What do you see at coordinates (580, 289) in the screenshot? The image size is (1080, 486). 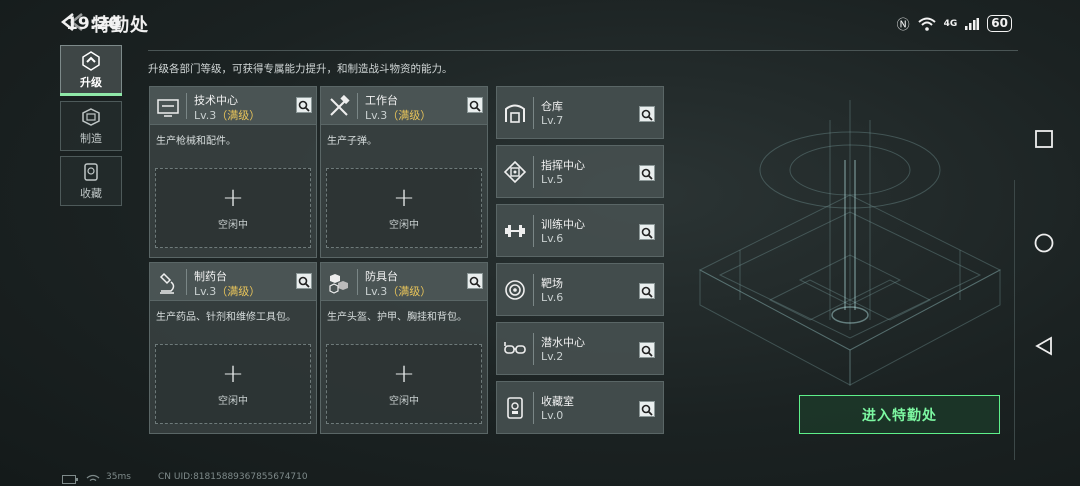 I see `facility-card-shooting-range: 靶场 Lv.6` at bounding box center [580, 289].